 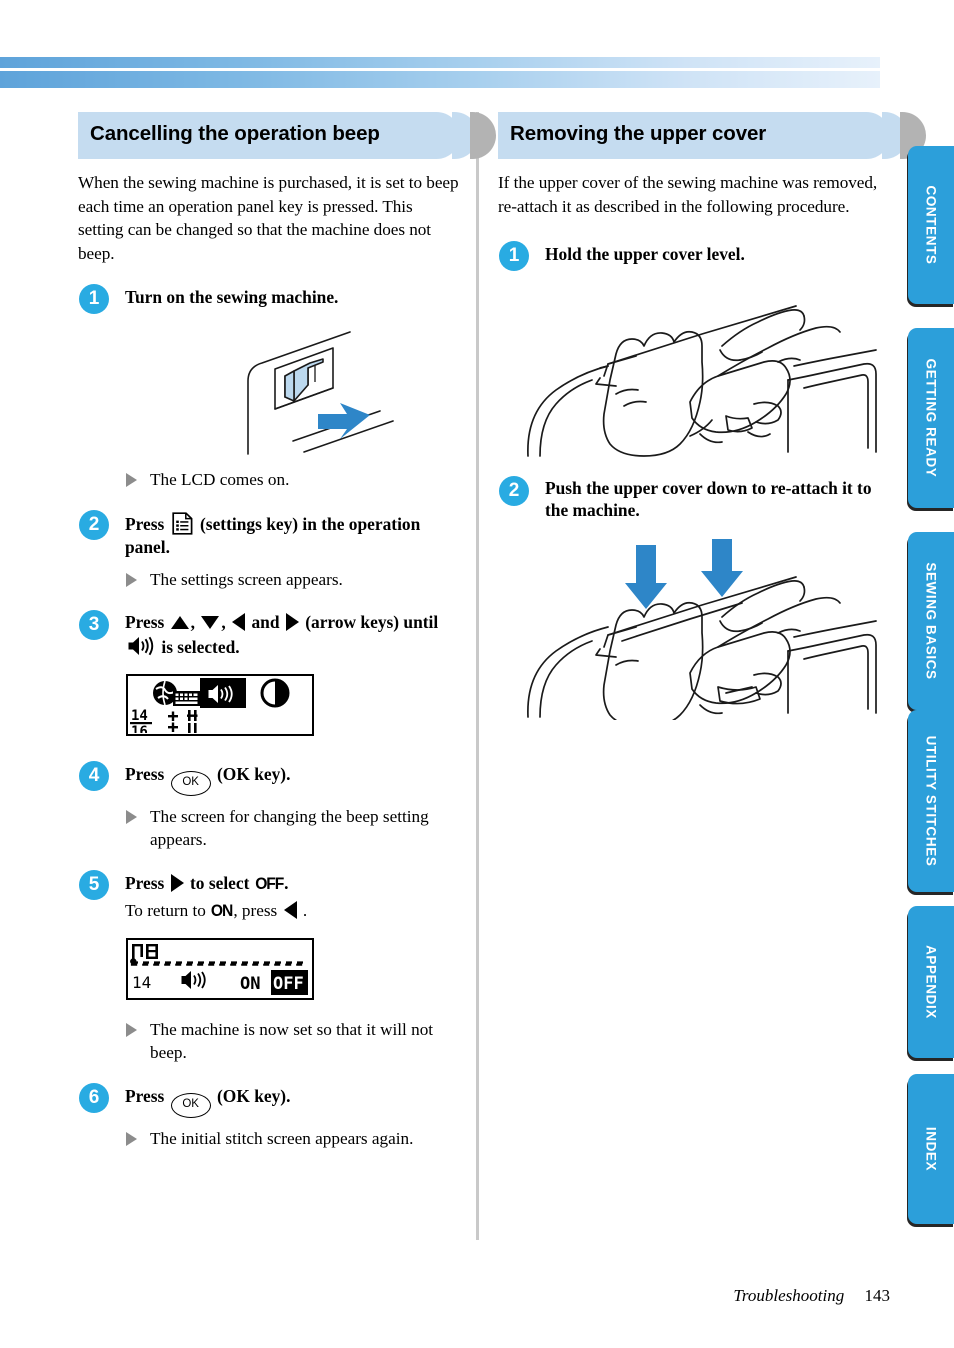 I want to click on right-step-1: 1 Hold the upper cover level., so click(x=694, y=255).